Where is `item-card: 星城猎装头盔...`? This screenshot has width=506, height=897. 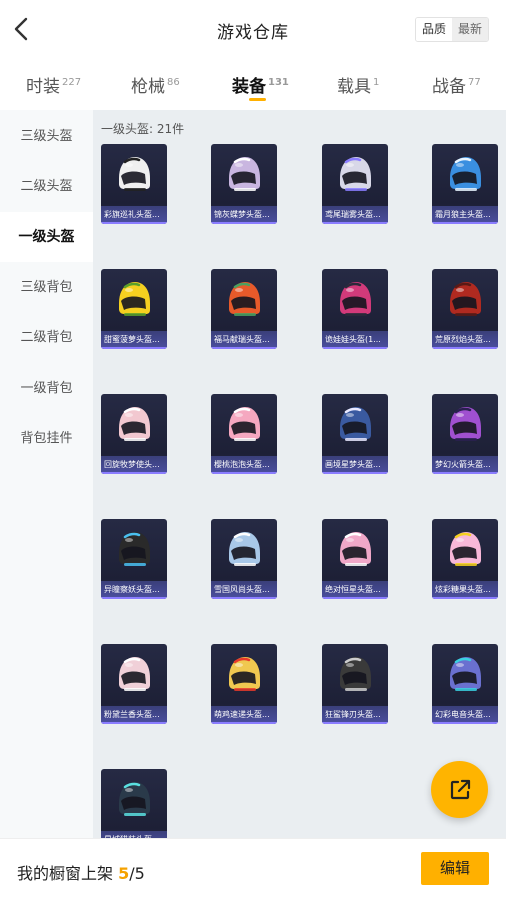 item-card: 星城猎装头盔... is located at coordinates (134, 803).